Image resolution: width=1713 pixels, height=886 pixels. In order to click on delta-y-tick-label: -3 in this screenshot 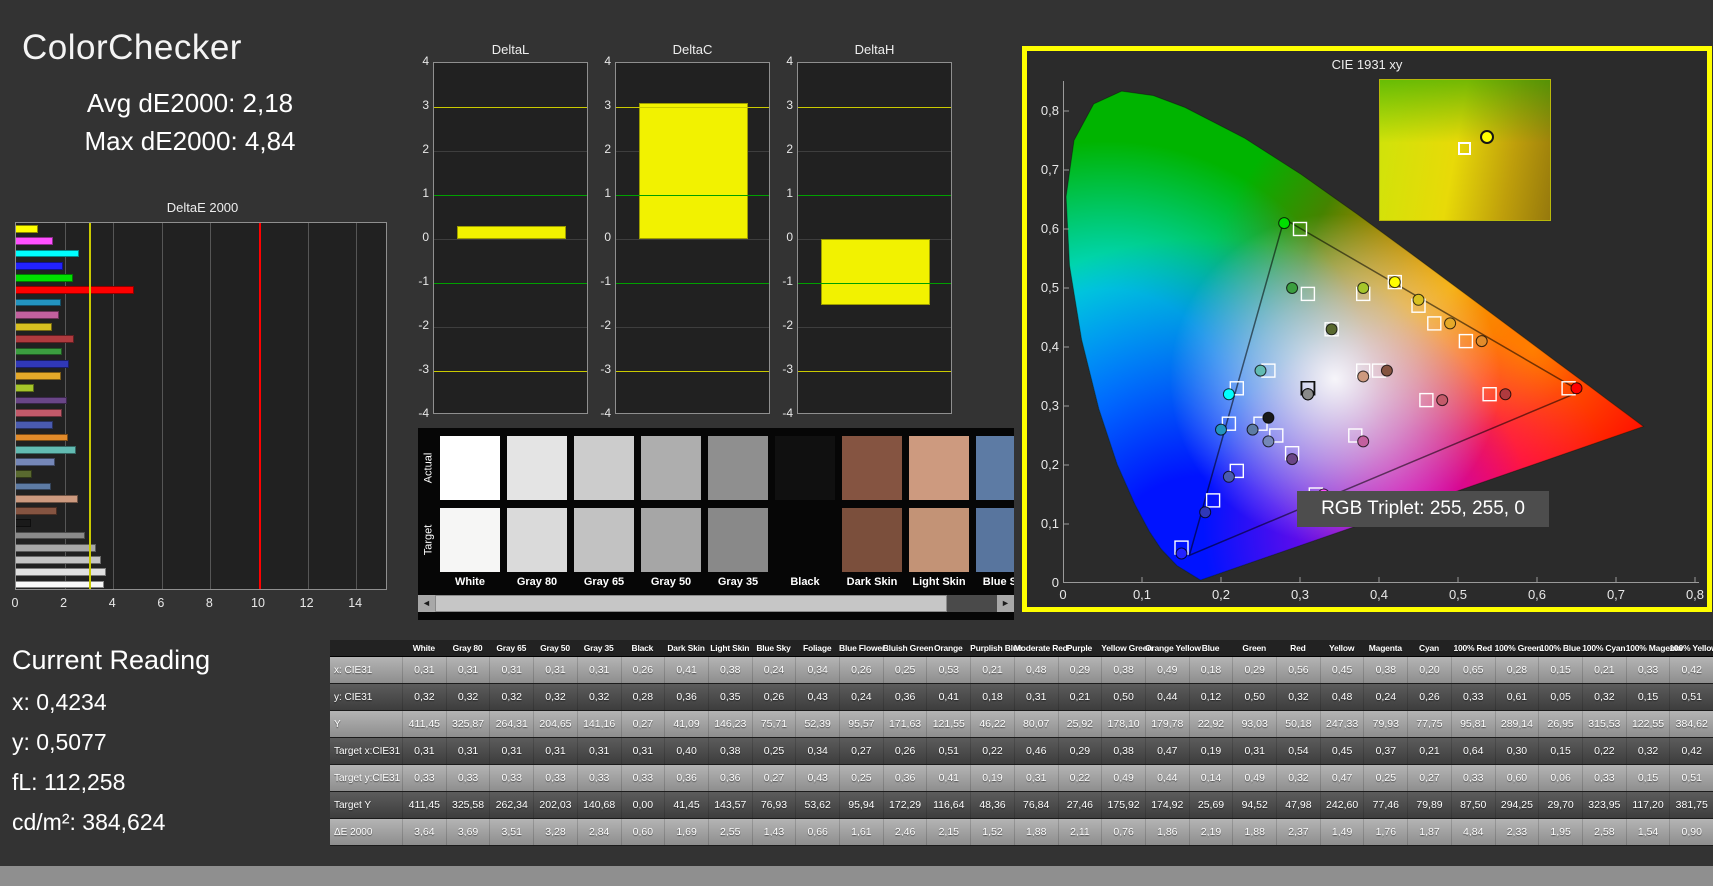, I will do `click(787, 369)`.